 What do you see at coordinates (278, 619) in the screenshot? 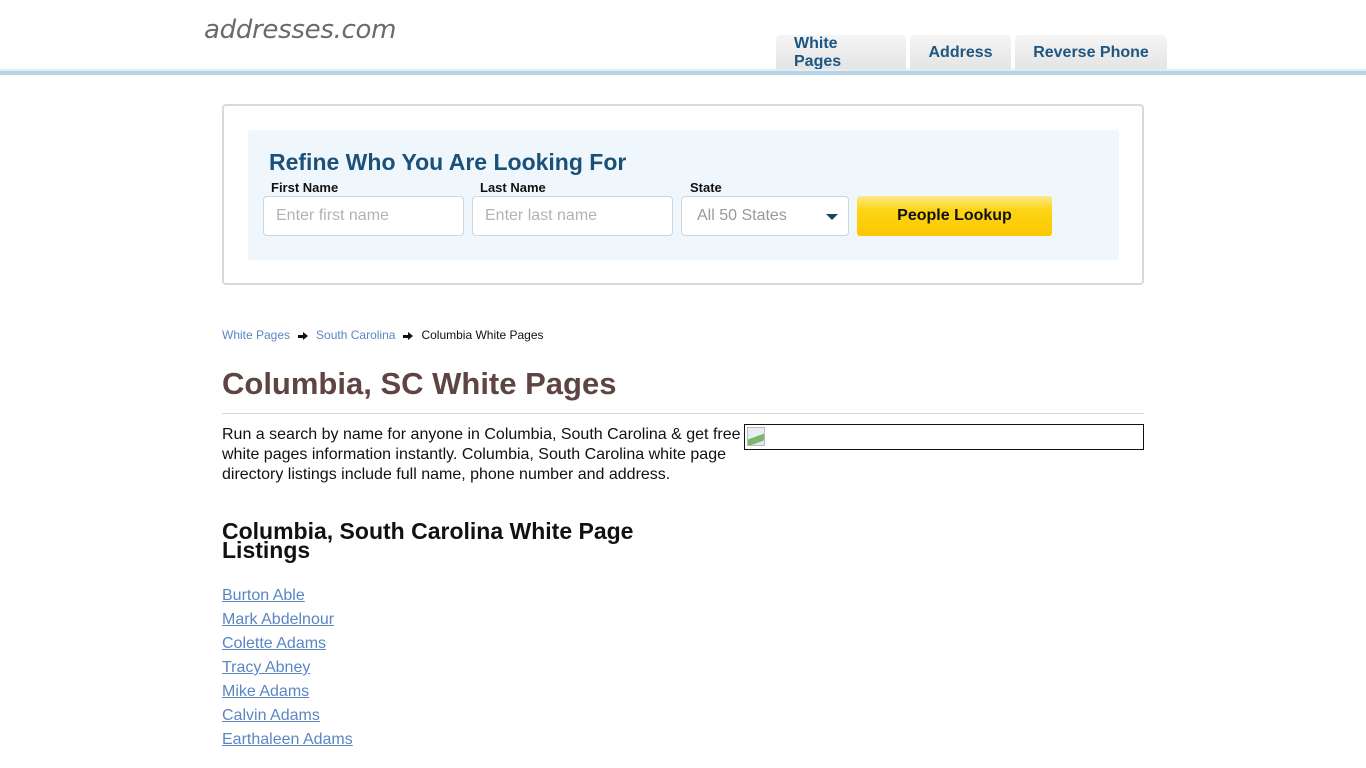
I see `listing-link: Mark Abdelnour` at bounding box center [278, 619].